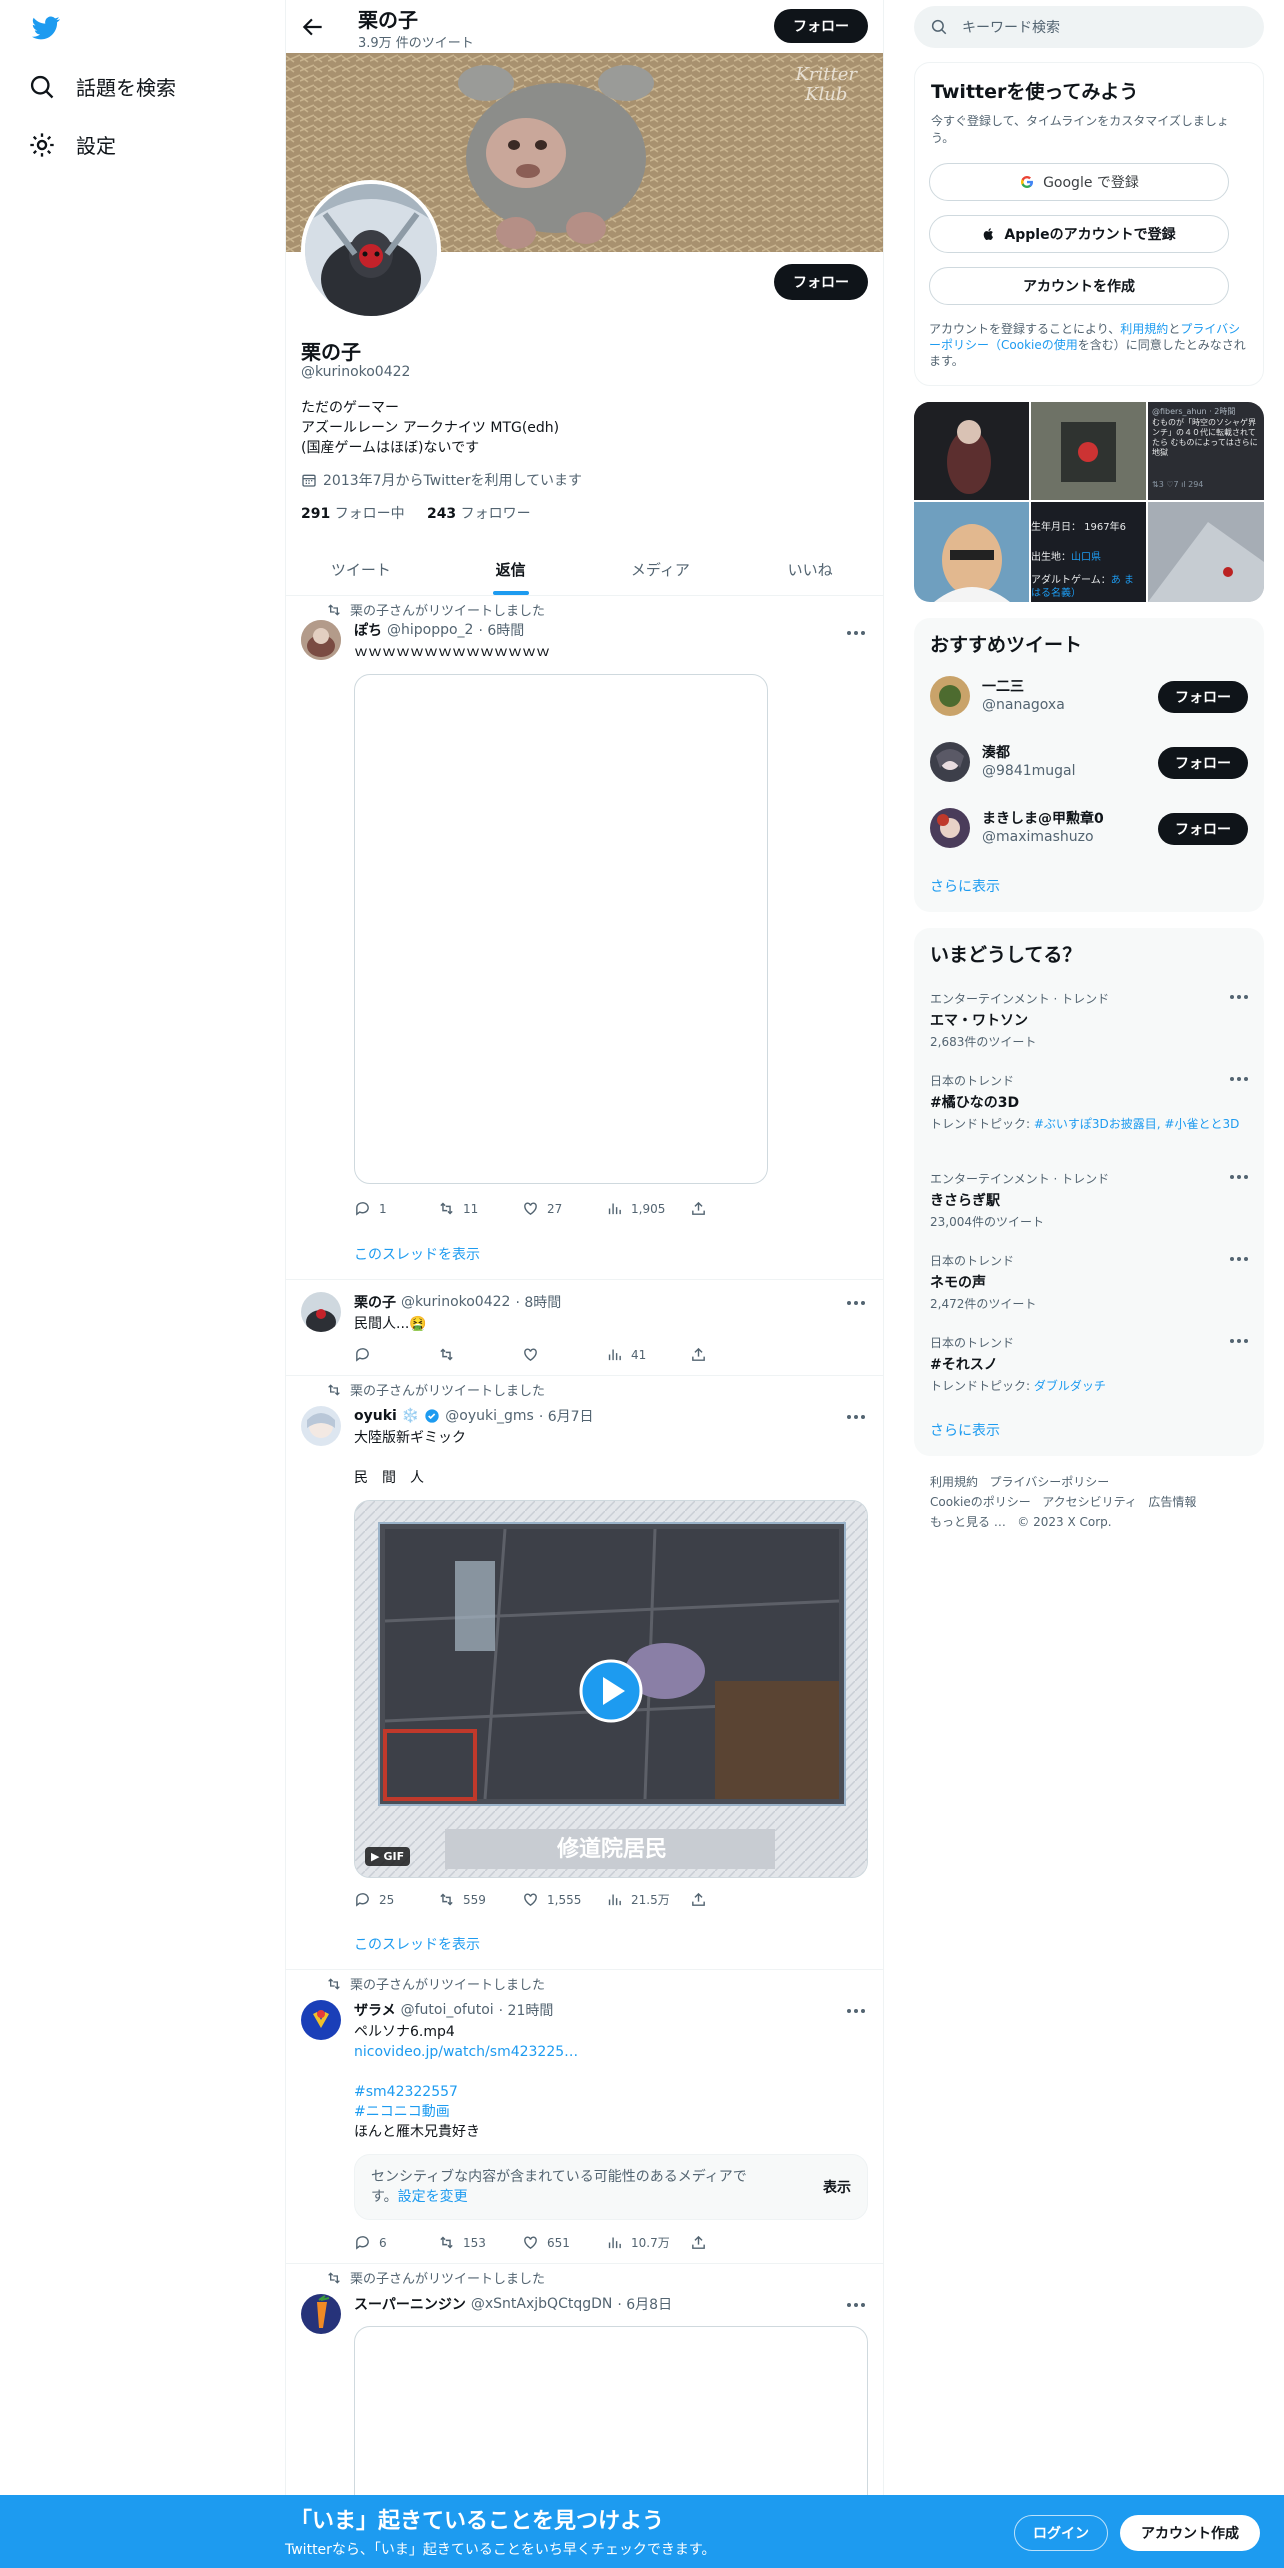  What do you see at coordinates (501, 630) in the screenshot?
I see `tweet-time: · 6時間` at bounding box center [501, 630].